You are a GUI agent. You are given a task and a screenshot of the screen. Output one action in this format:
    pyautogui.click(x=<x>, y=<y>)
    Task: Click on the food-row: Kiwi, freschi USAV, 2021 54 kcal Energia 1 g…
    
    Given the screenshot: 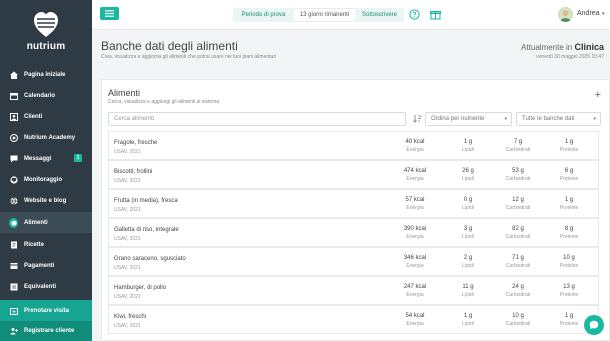 What is the action you would take?
    pyautogui.click(x=353, y=319)
    